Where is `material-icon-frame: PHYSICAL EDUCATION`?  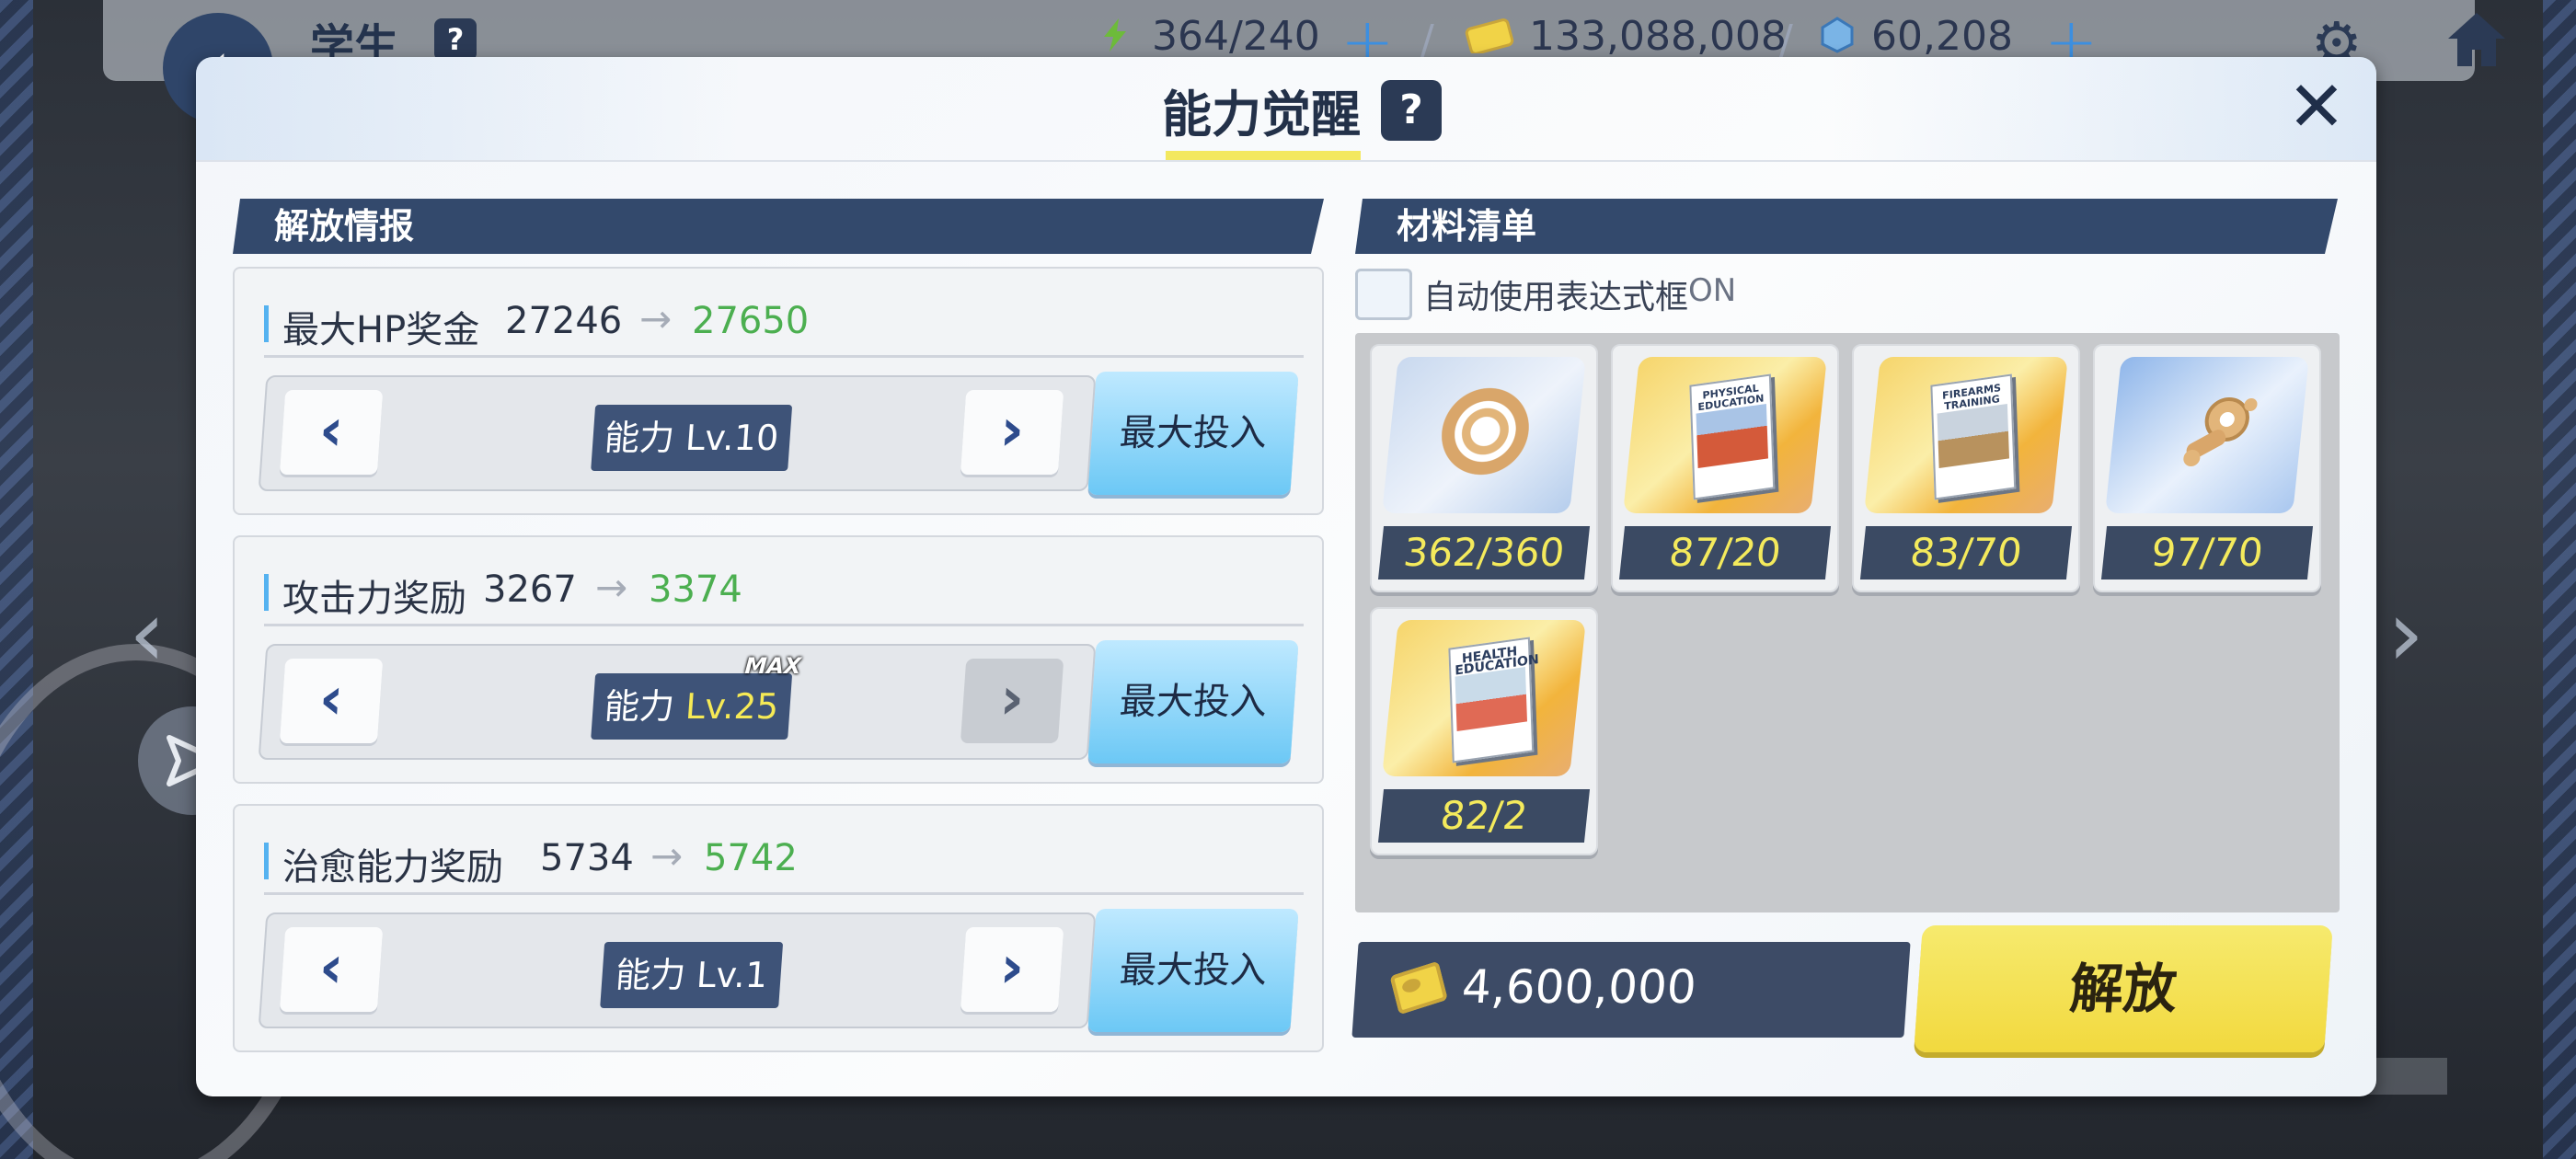 material-icon-frame: PHYSICAL EDUCATION is located at coordinates (1725, 435).